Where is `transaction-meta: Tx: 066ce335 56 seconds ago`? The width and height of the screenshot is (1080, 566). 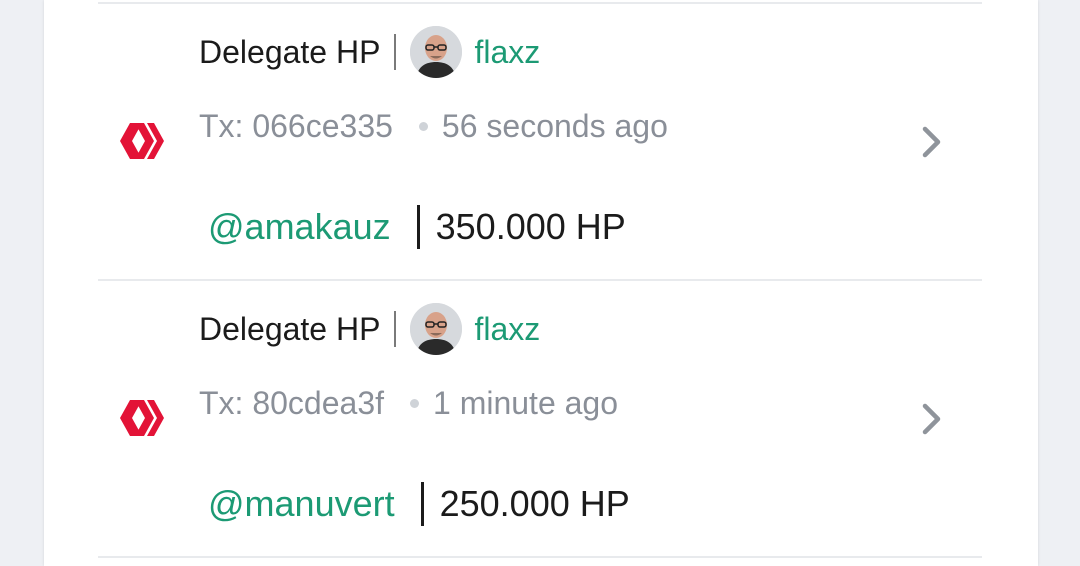
transaction-meta: Tx: 066ce335 56 seconds ago is located at coordinates (433, 126).